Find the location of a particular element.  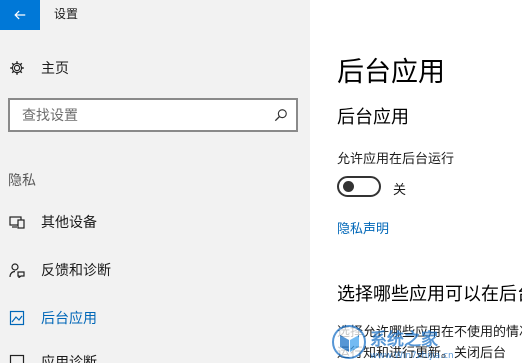

svg-text: www.Win7zhijia.cn is located at coordinates (412, 356).